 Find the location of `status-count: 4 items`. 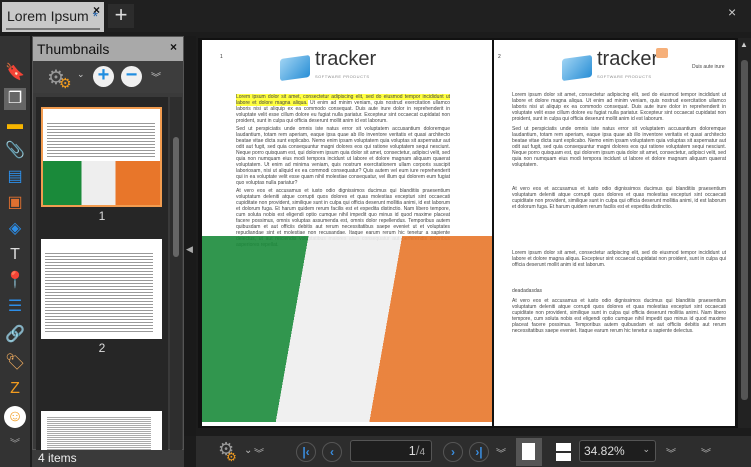

status-count: 4 items is located at coordinates (108, 458).